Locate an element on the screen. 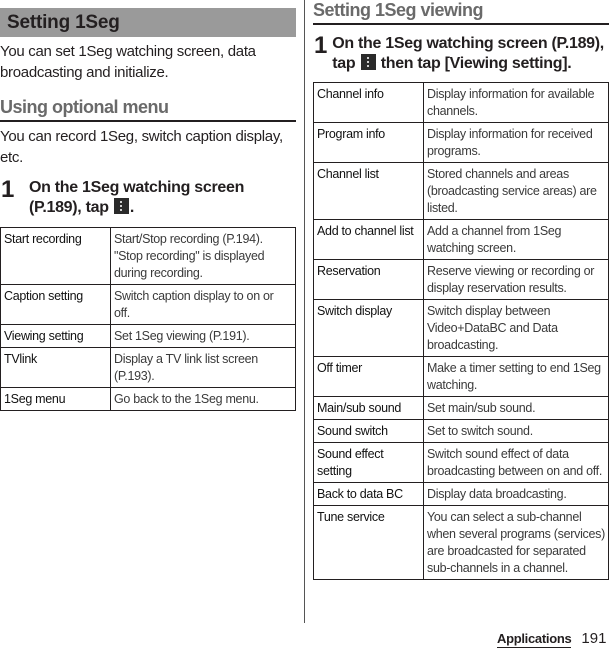 Image resolution: width=609 pixels, height=648 pixels. page-footer: Applications 191 is located at coordinates (551, 639).